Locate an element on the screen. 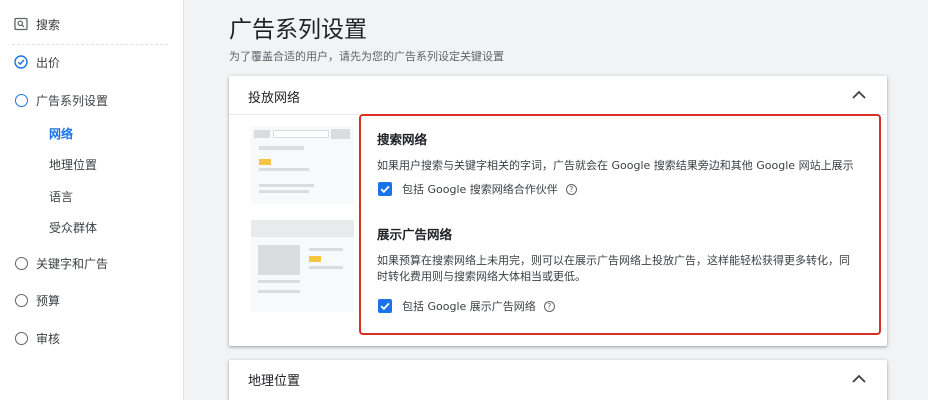  search-box-icon is located at coordinates (21, 24).